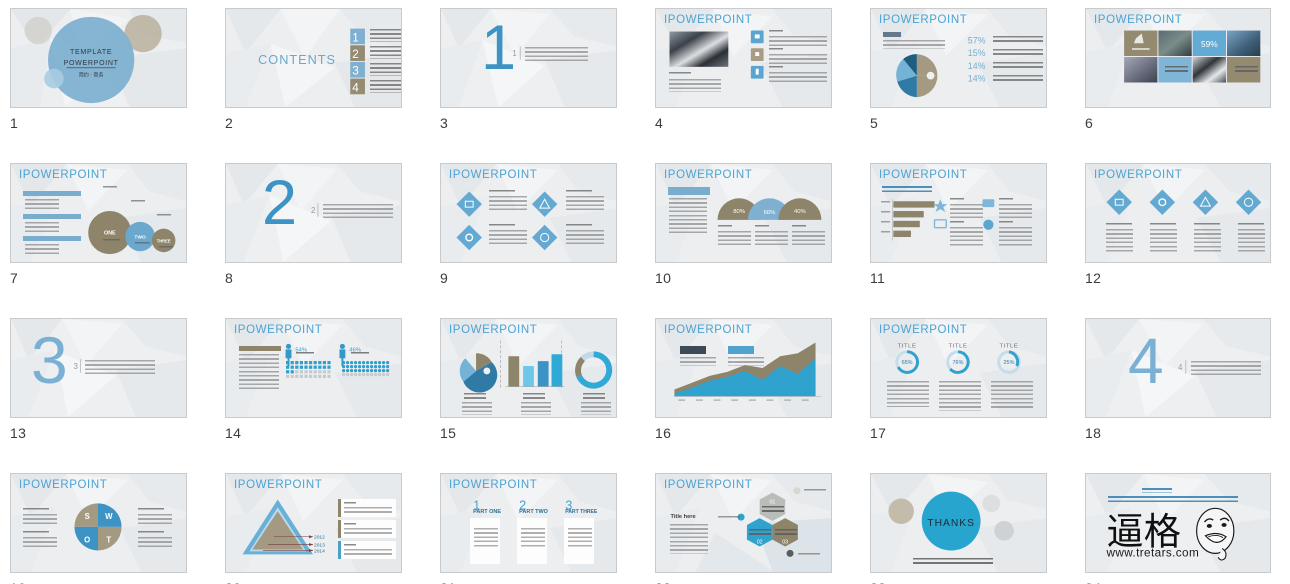  I want to click on slide-caption-24: 24, so click(1093, 582).